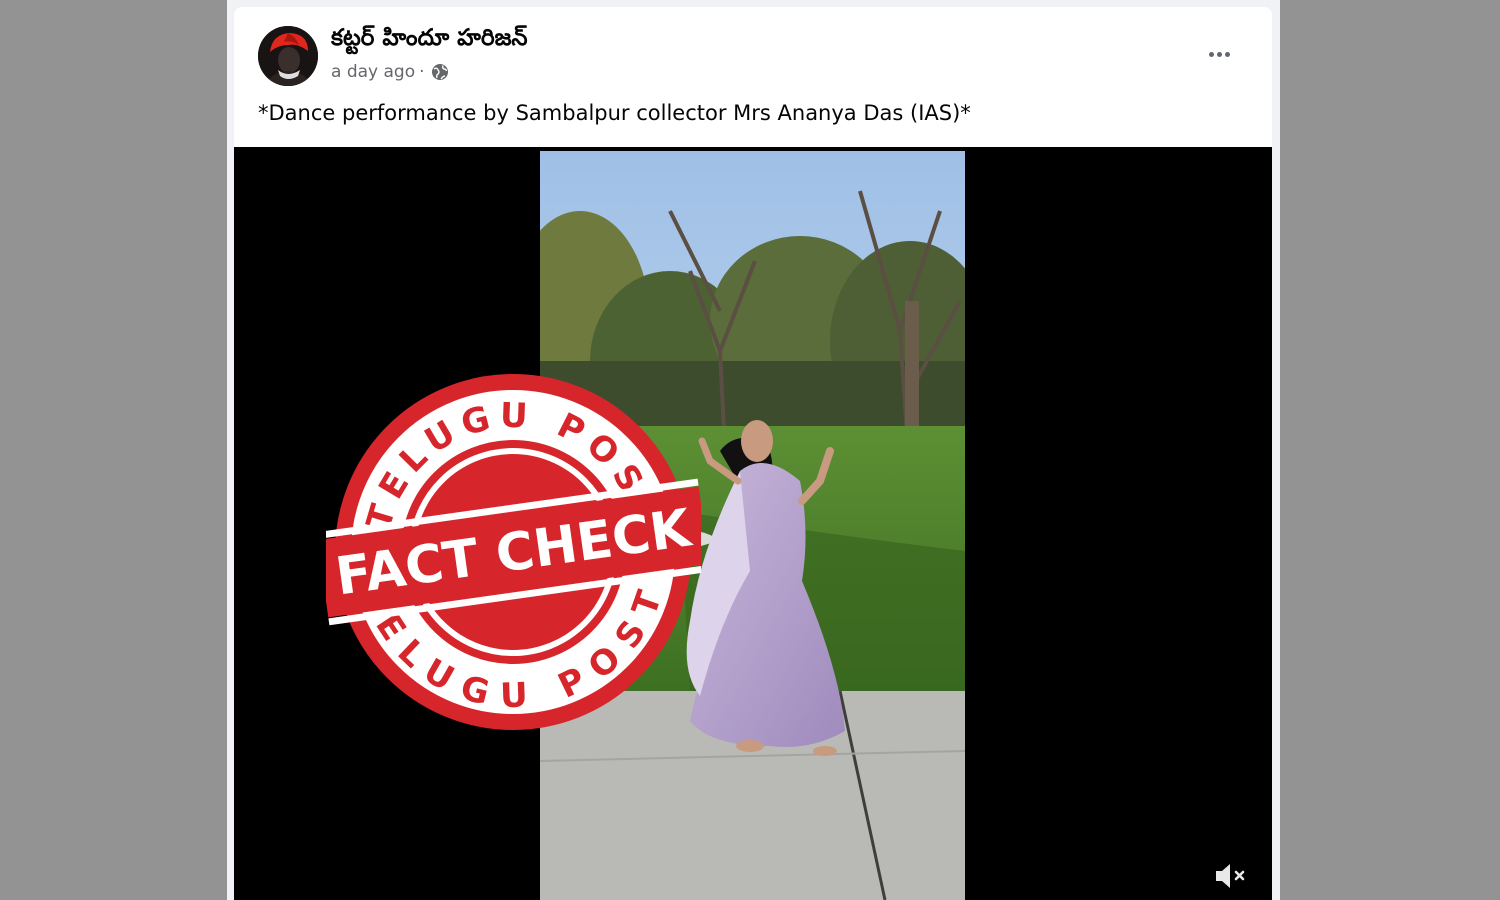 This screenshot has width=1500, height=900. I want to click on more-options-button, so click(1219, 54).